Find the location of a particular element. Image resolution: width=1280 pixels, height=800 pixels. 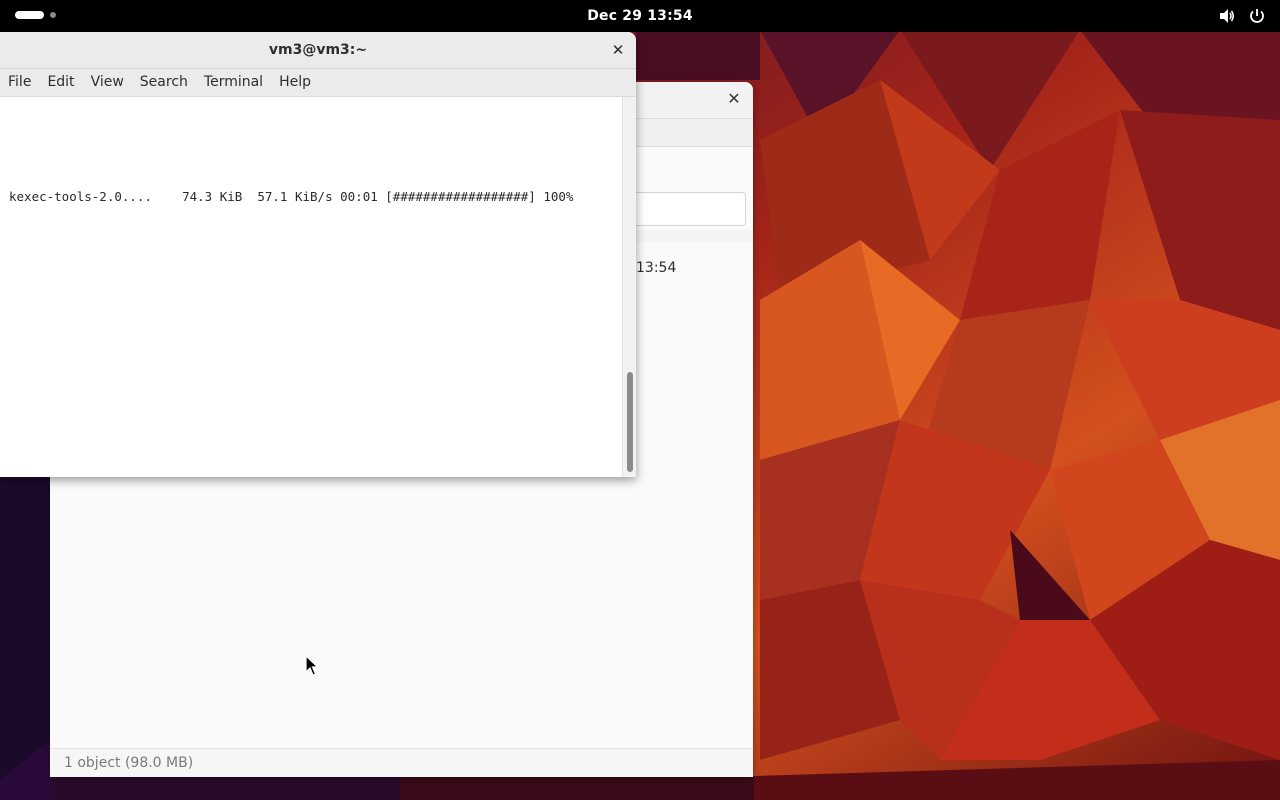

window-title: vm3@vm3:~ is located at coordinates (318, 50).